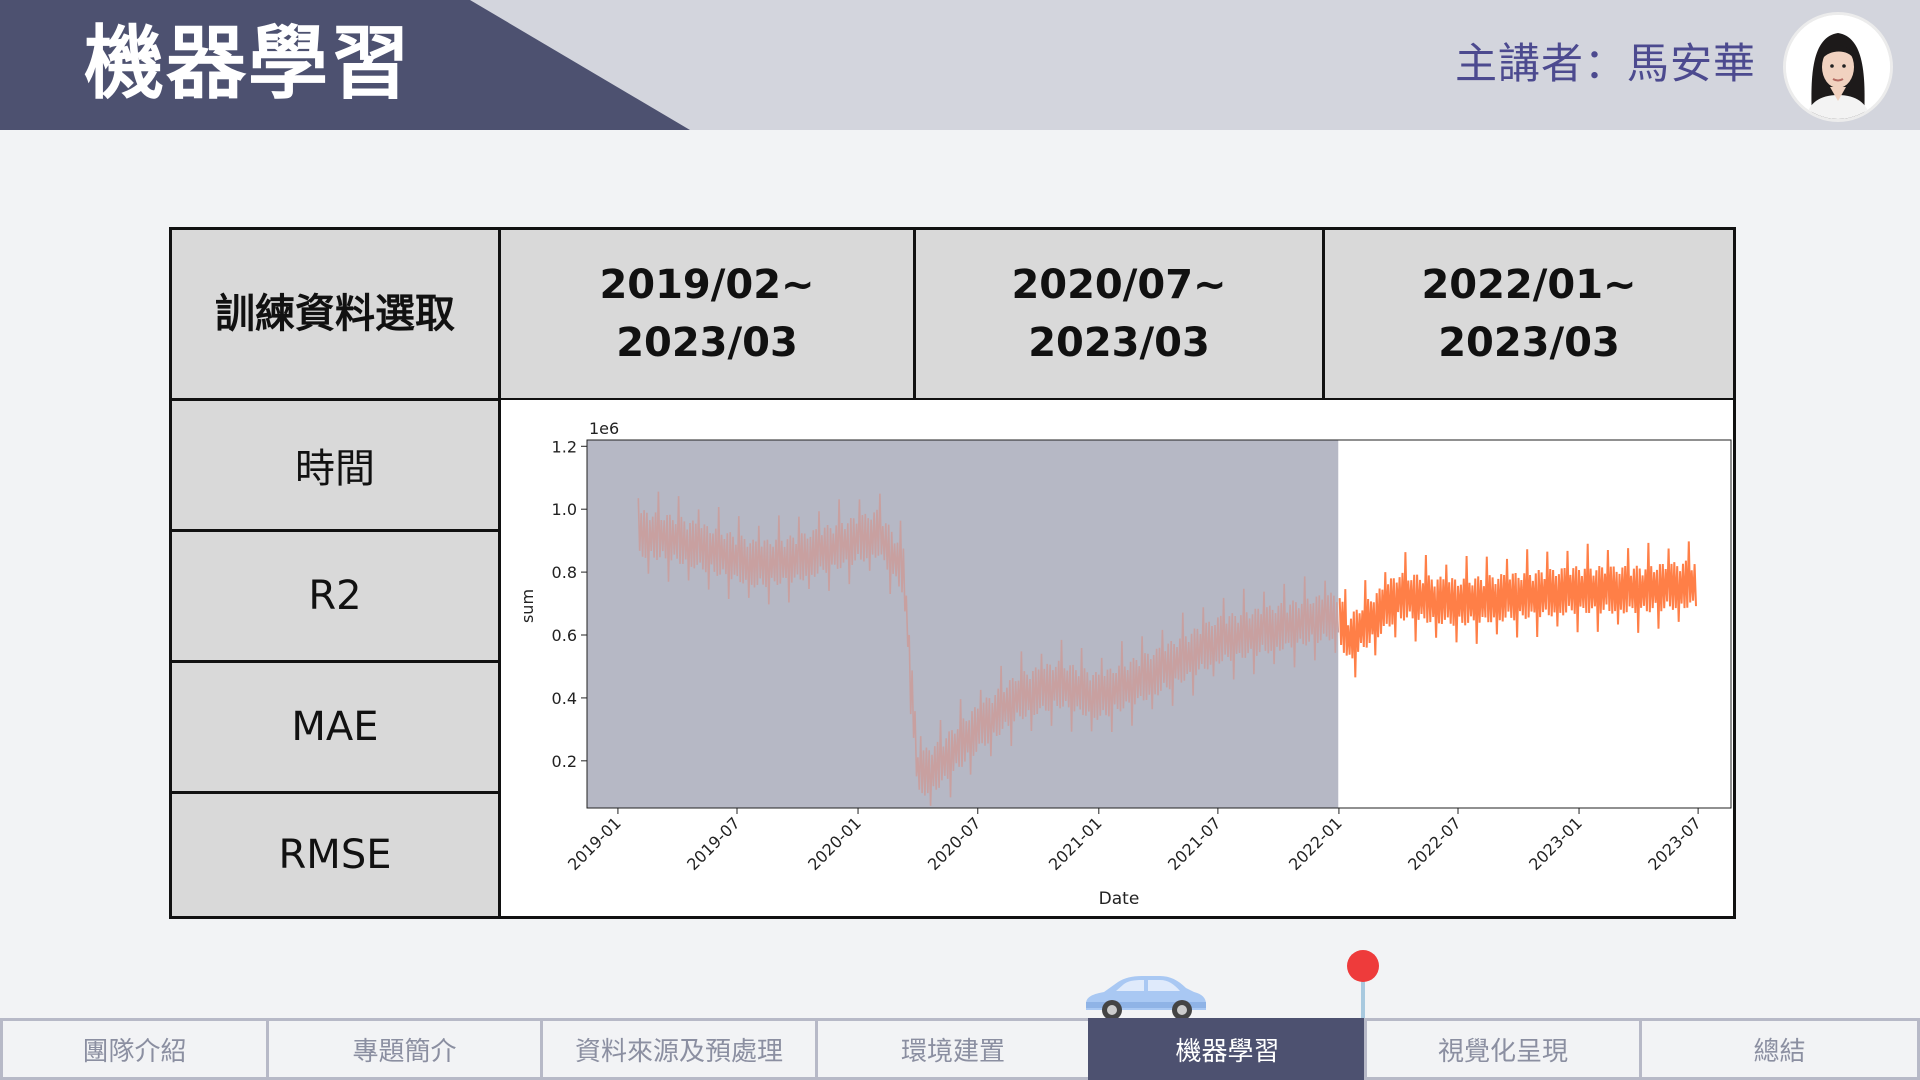  I want to click on y-axis-label: sum, so click(527, 606).